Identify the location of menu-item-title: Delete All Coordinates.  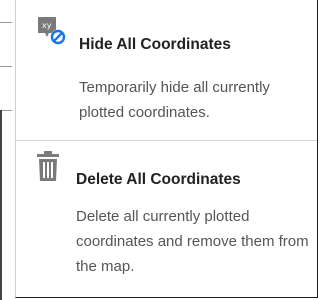
(158, 179).